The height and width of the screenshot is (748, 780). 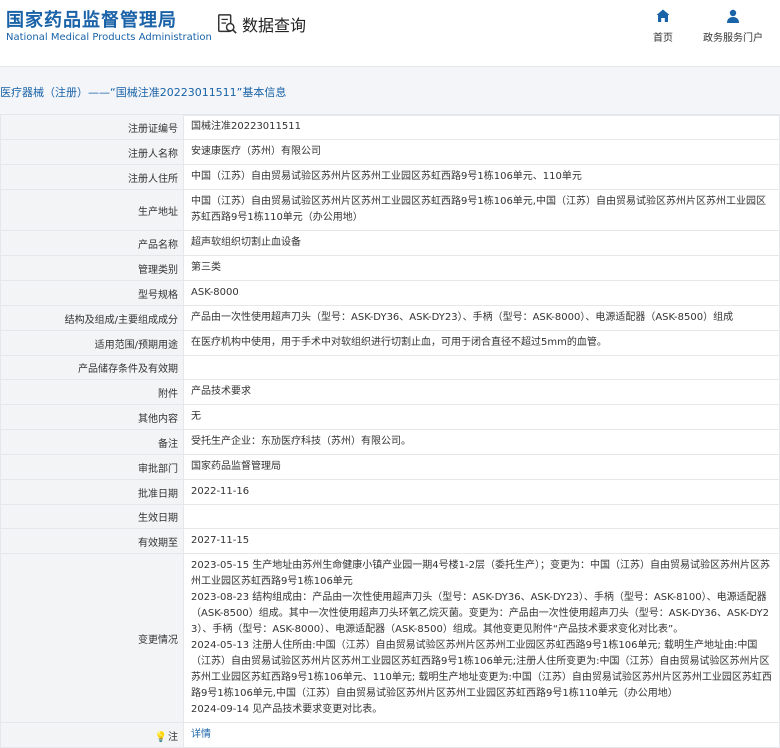 What do you see at coordinates (481, 417) in the screenshot?
I see `field-value: 无` at bounding box center [481, 417].